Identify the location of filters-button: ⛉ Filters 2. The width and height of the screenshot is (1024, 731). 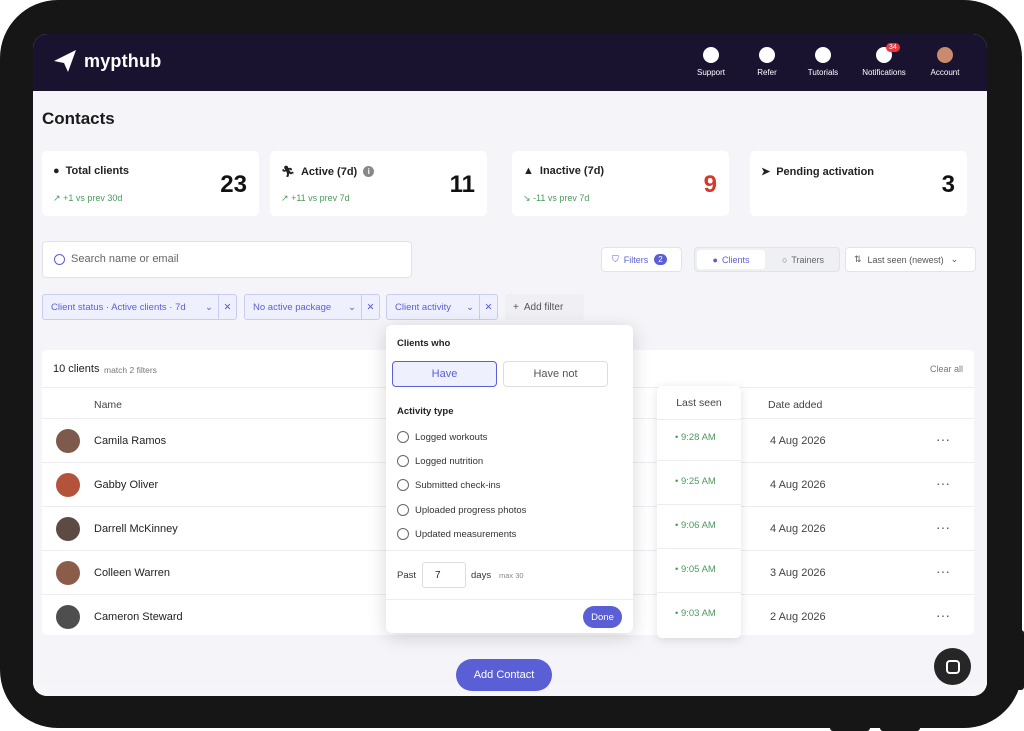
(641, 259).